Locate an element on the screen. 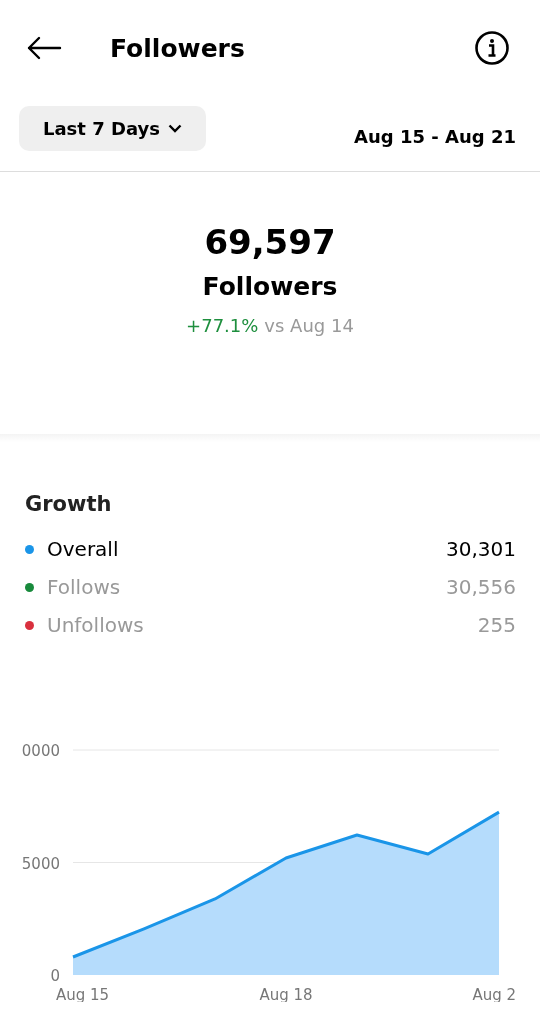  follower-label: Followers is located at coordinates (270, 286).